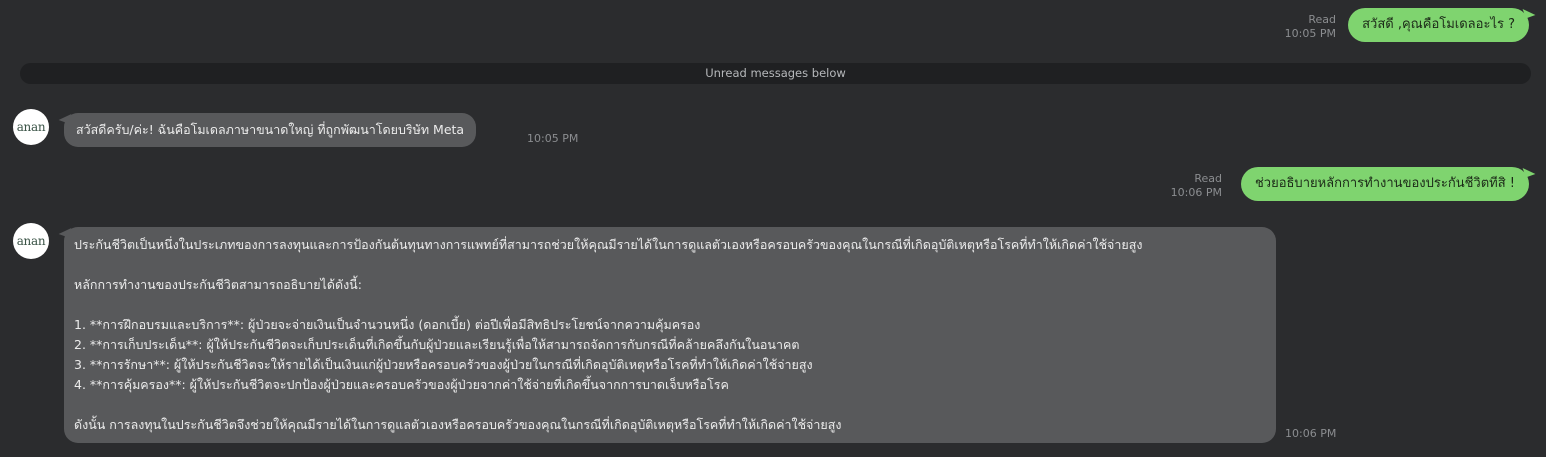 Image resolution: width=1546 pixels, height=457 pixels. I want to click on message-text: สวัสดี ,คุณคือโมเดลอะไร ?, so click(1438, 24).